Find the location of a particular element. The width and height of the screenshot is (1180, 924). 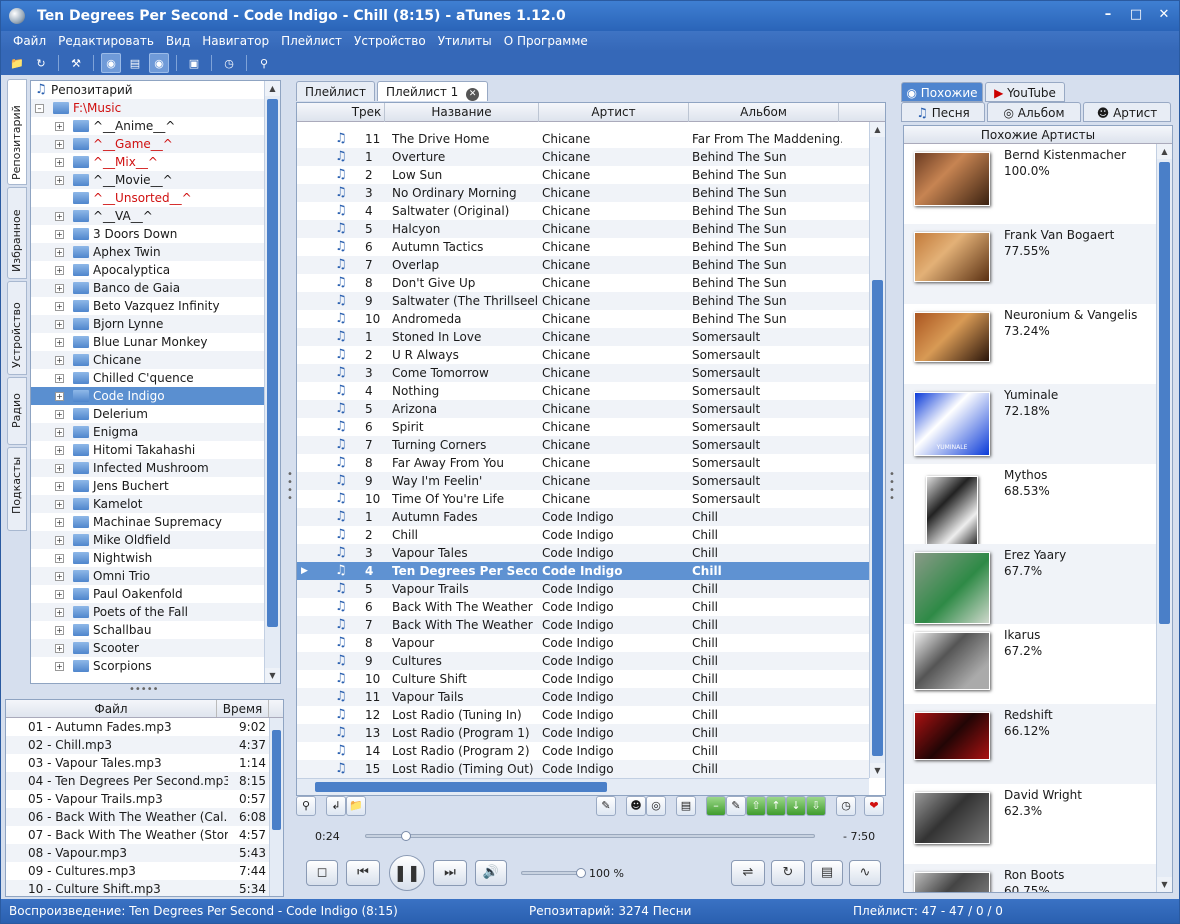

volume-slider is located at coordinates (553, 873).